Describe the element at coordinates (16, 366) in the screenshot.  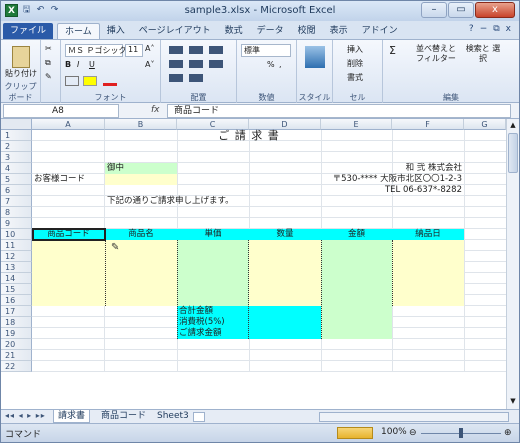
I see `row-header: 22` at that location.